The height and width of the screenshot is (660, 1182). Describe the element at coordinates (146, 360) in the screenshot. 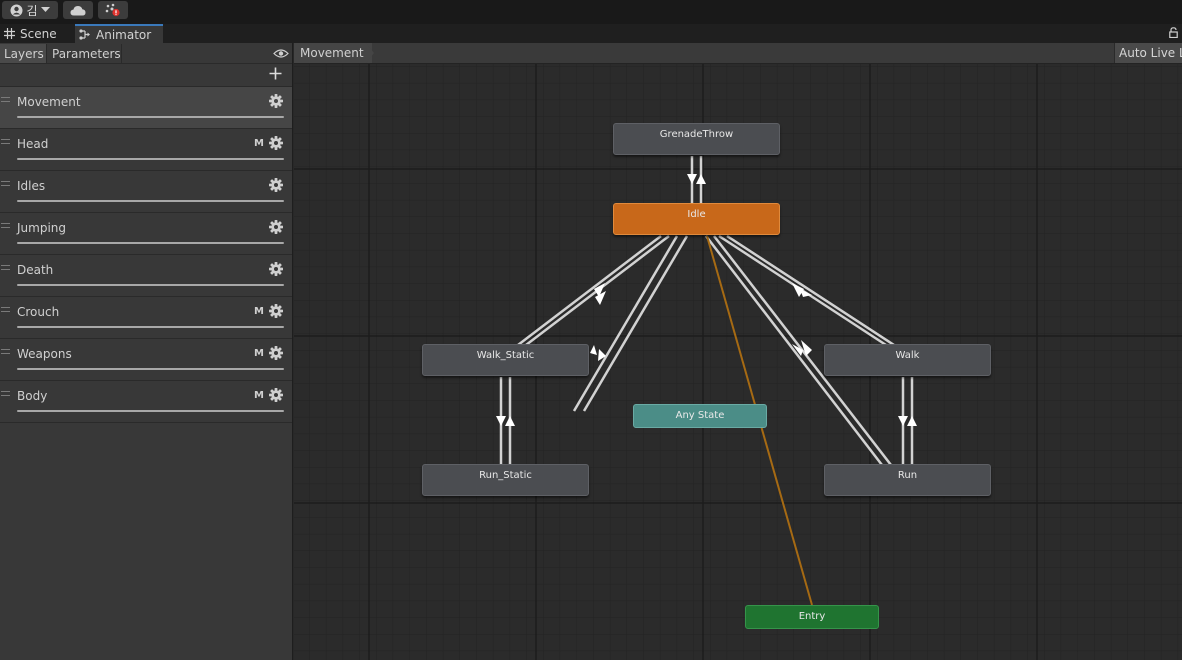

I see `layer-row-weapons: Weapons M` at that location.